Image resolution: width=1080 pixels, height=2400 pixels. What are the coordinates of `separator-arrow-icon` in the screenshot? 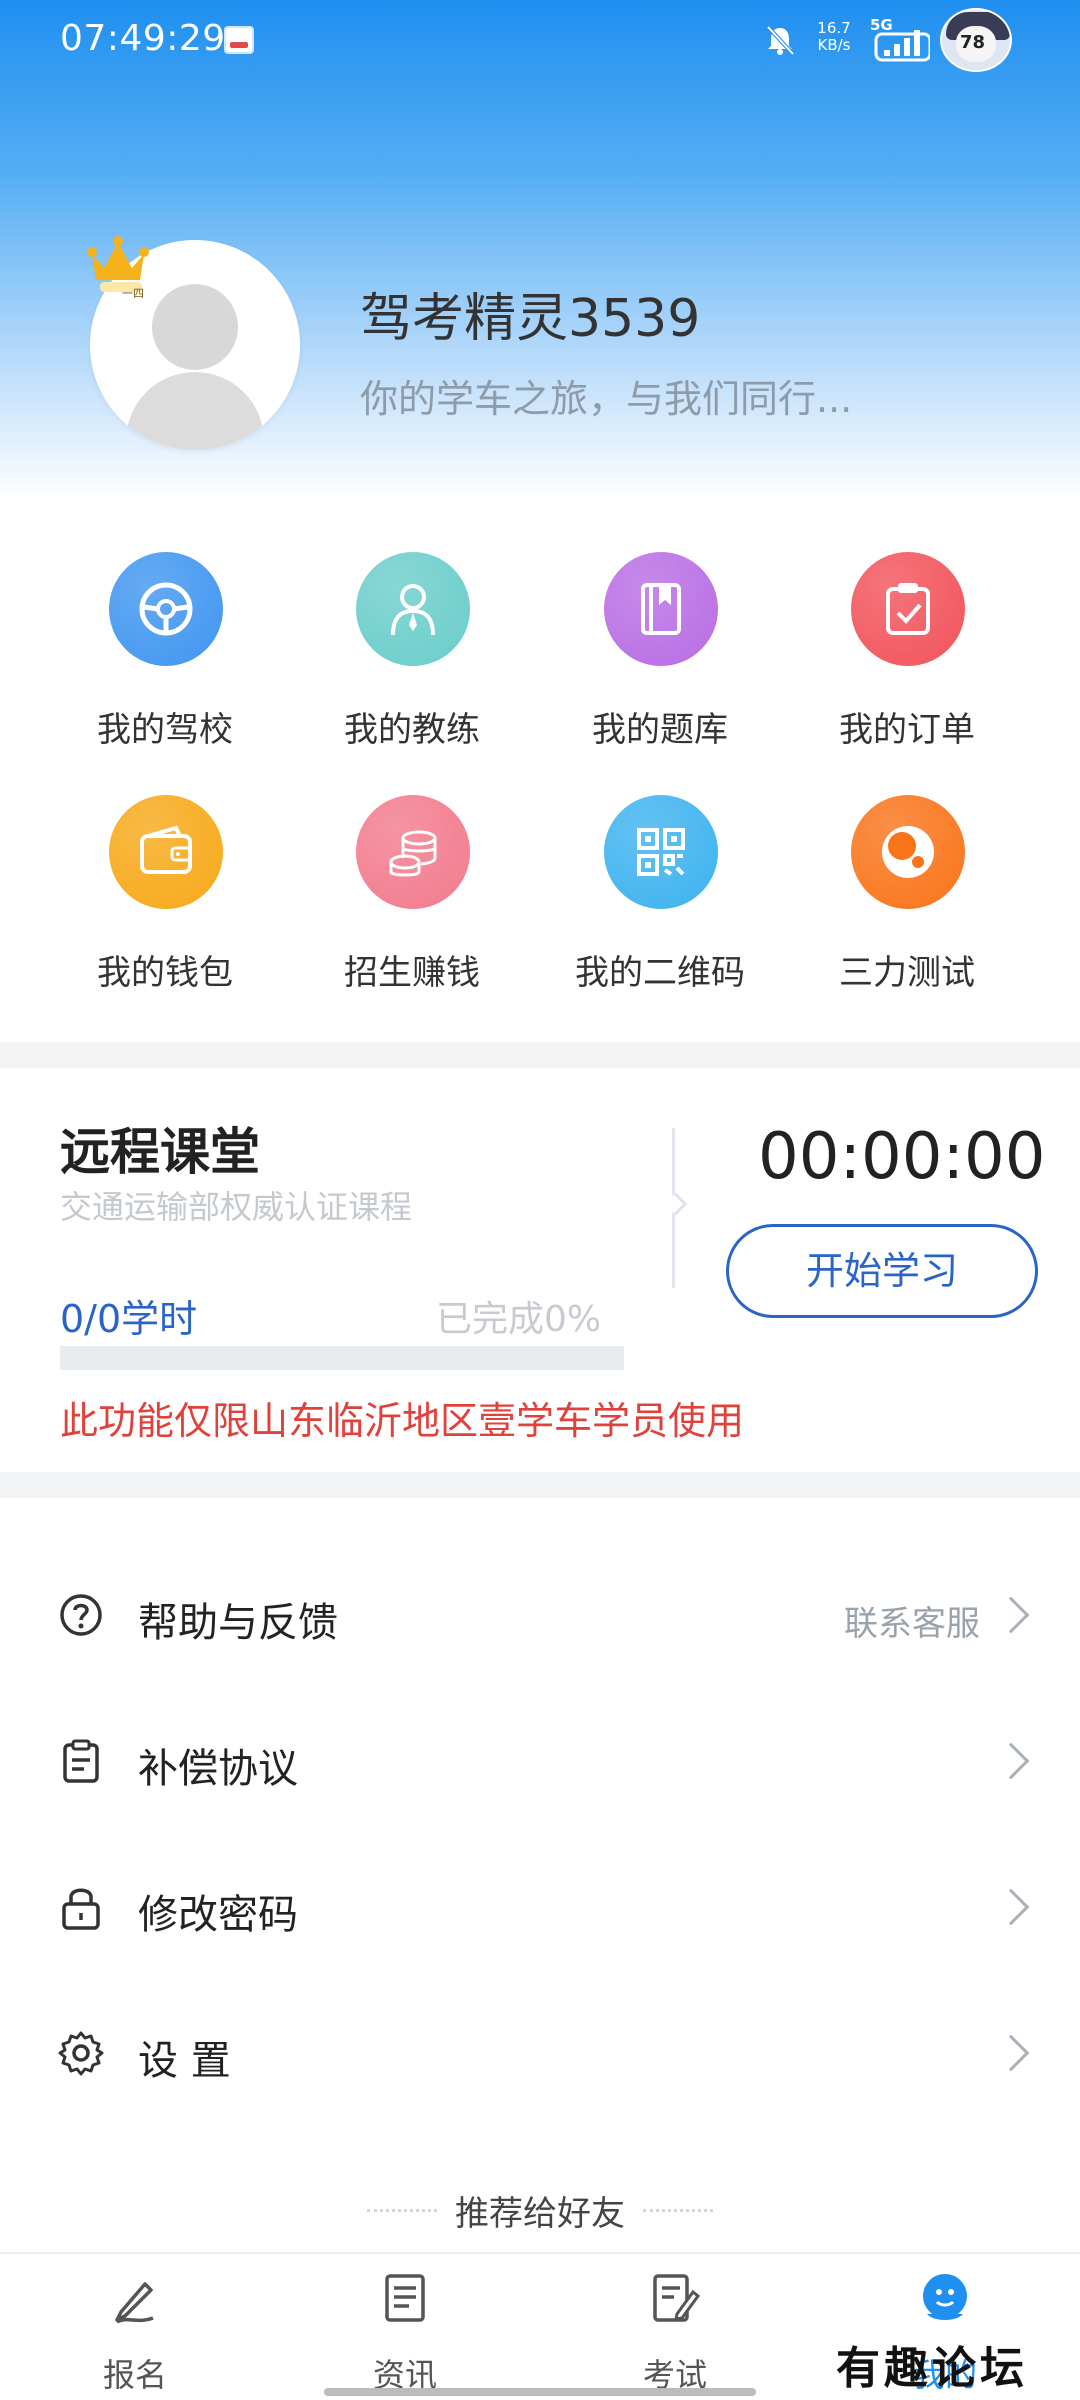 It's located at (676, 1204).